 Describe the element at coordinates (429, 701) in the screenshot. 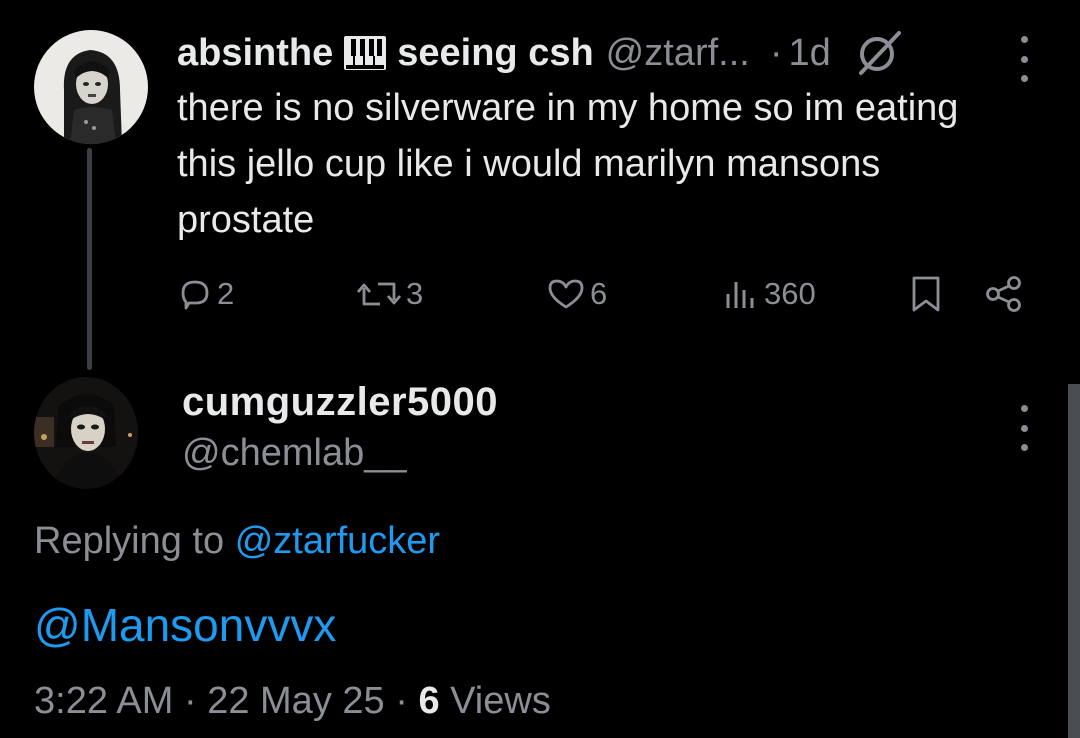

I see `reply-views-count: 6` at that location.